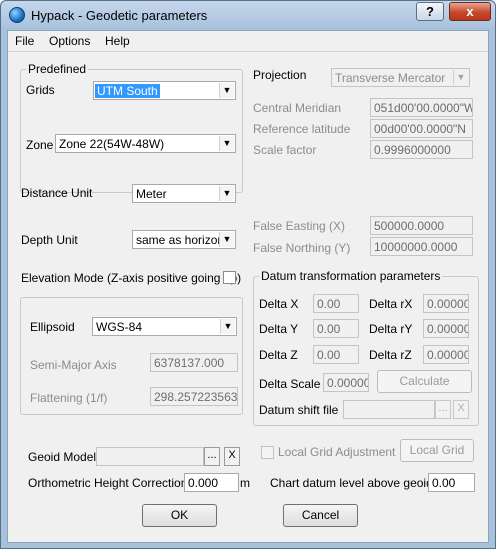 The height and width of the screenshot is (549, 496). I want to click on delta-x-label: Delta X, so click(279, 304).